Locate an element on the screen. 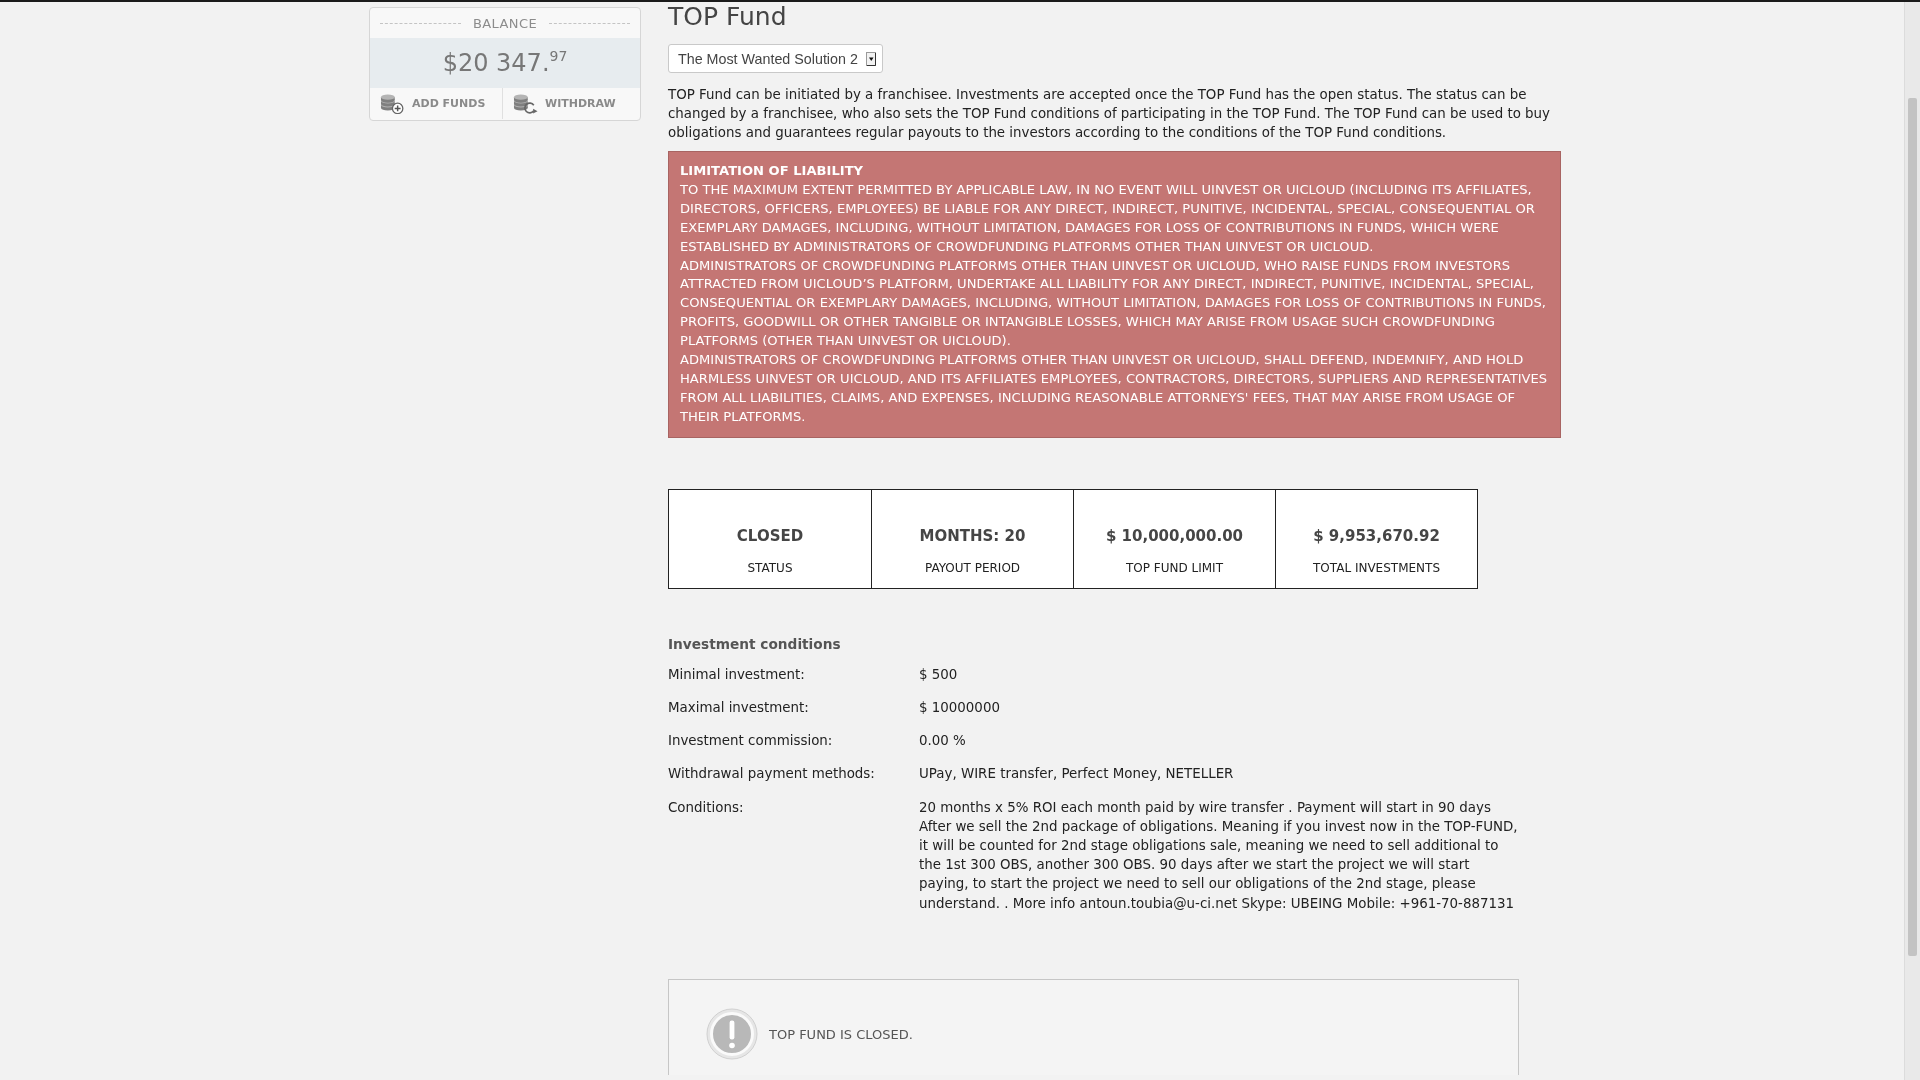 The height and width of the screenshot is (1080, 1920). condition-value: UPay, WIRE transfer, Perfect Money, NETELLER is located at coordinates (1077, 774).